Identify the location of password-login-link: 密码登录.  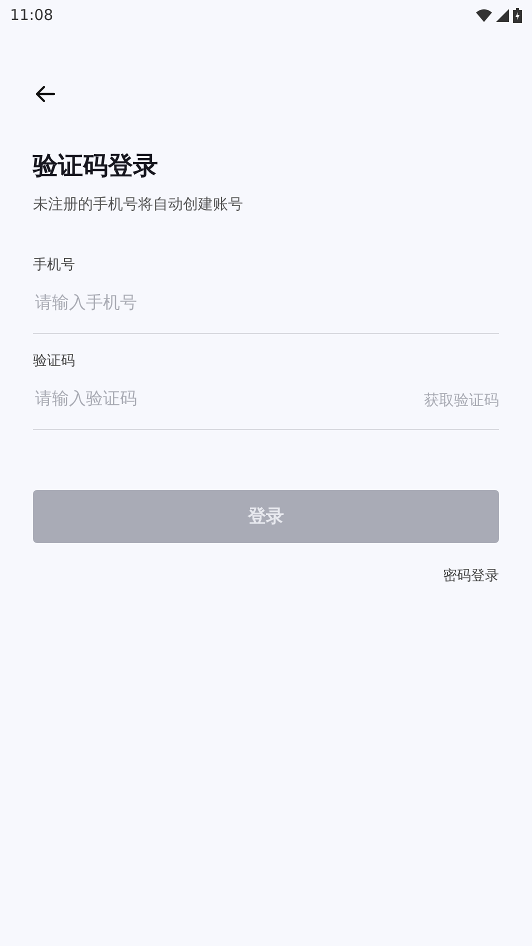
(471, 576).